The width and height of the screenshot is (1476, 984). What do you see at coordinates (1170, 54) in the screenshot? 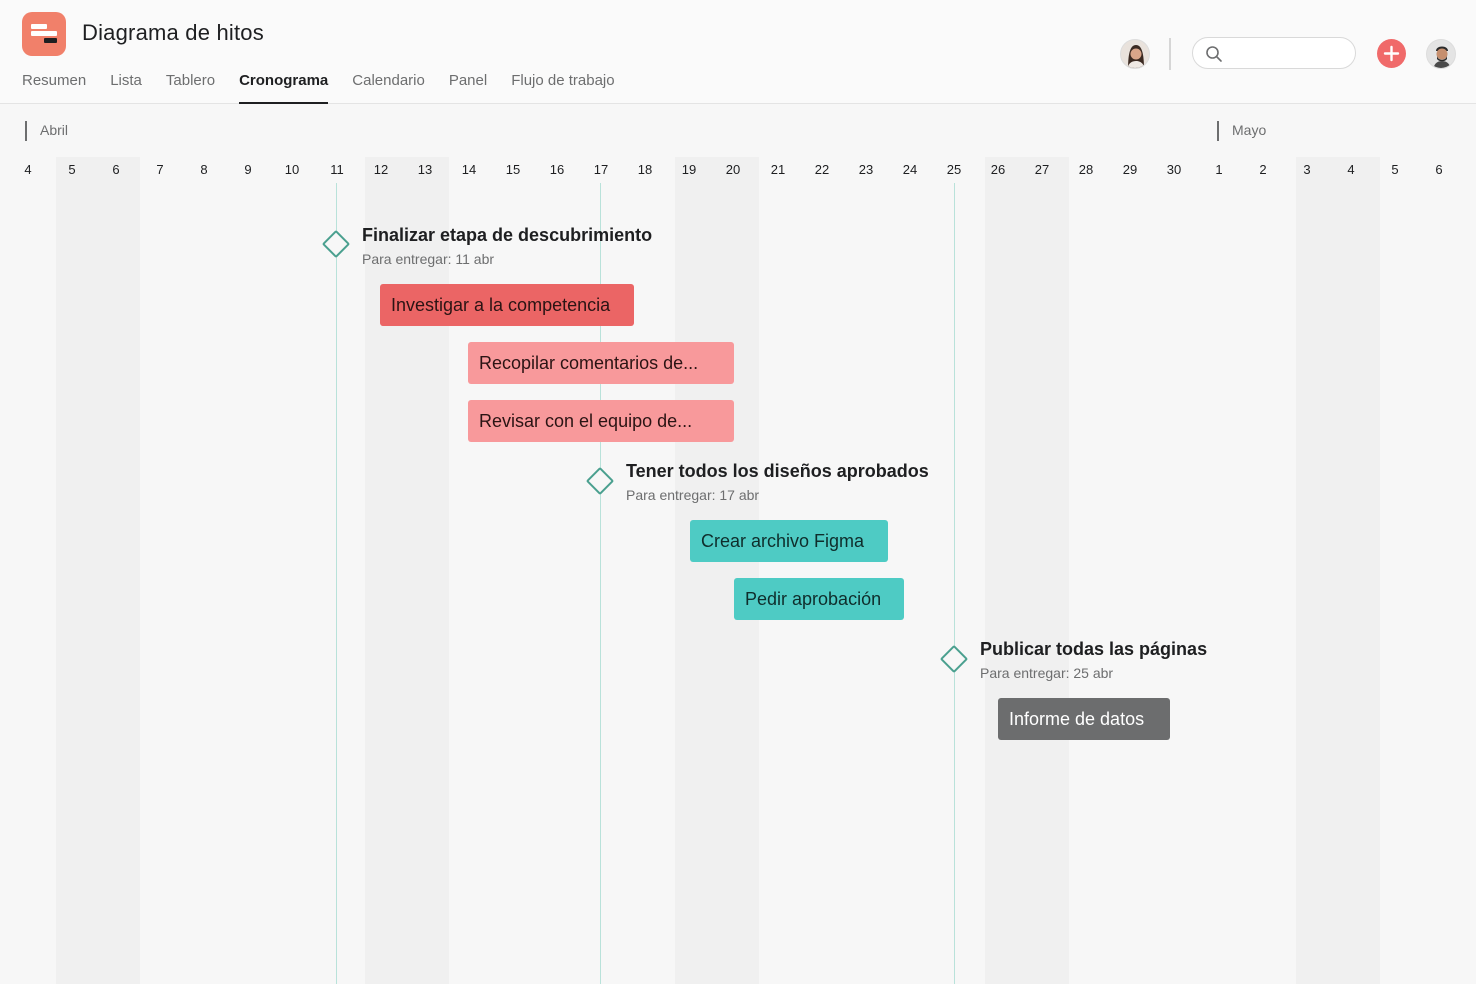
I see `header-divider` at bounding box center [1170, 54].